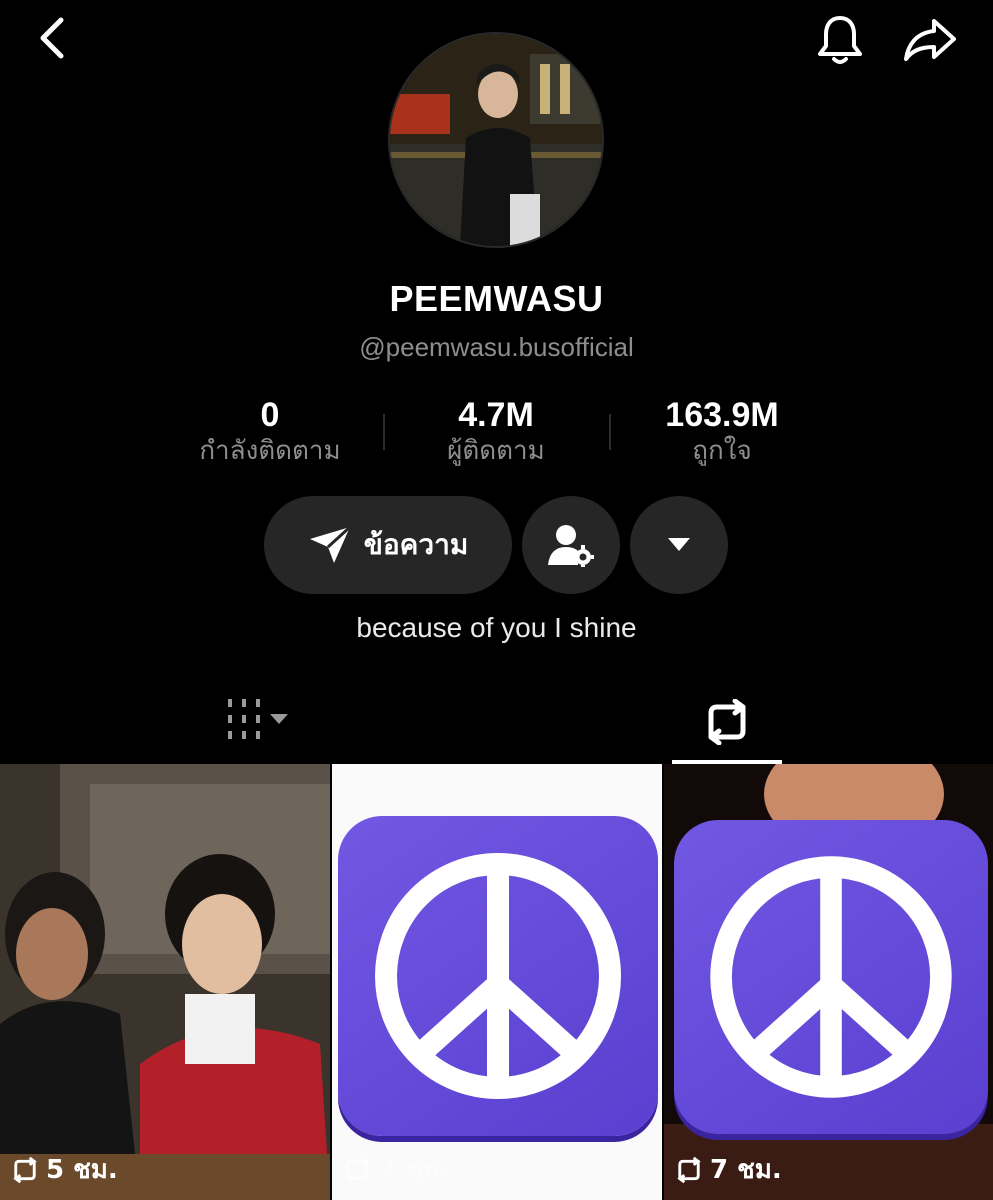 This screenshot has height=1200, width=993. What do you see at coordinates (496, 451) in the screenshot?
I see `followers-label: ผู้ติดตาม` at bounding box center [496, 451].